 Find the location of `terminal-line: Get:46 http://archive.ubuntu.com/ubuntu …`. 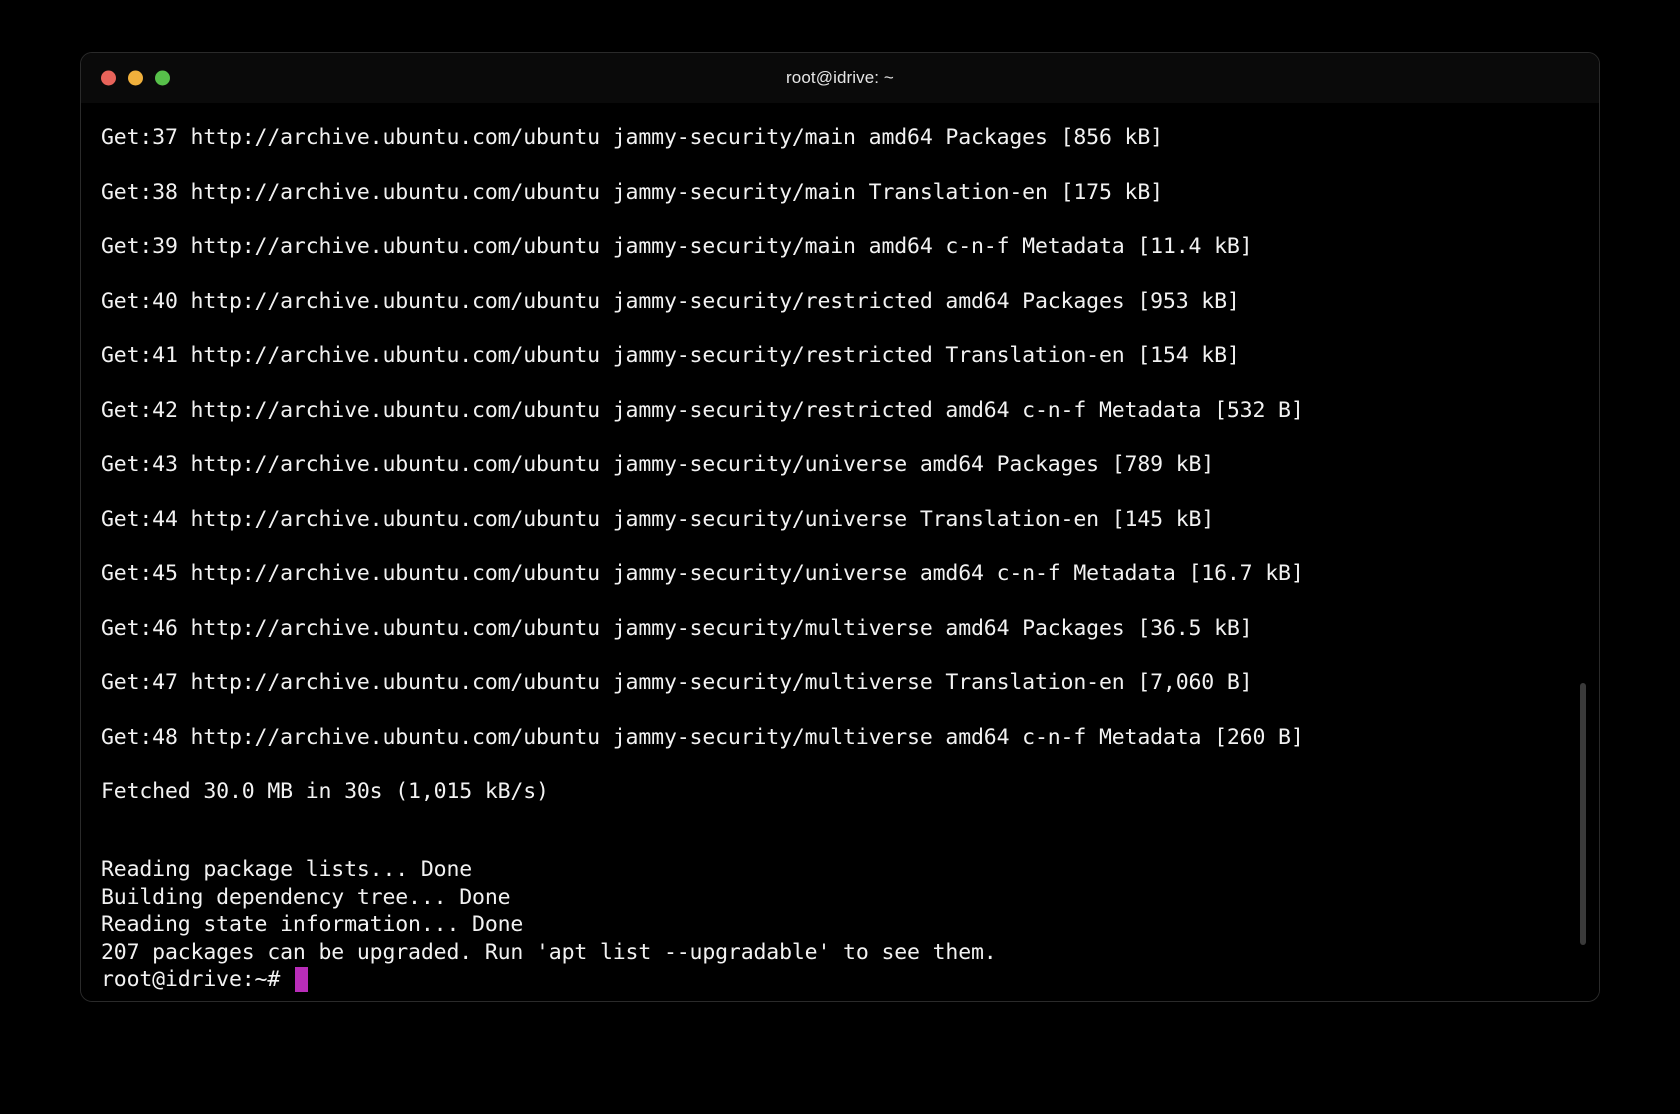

terminal-line: Get:46 http://archive.ubuntu.com/ubuntu … is located at coordinates (677, 628).